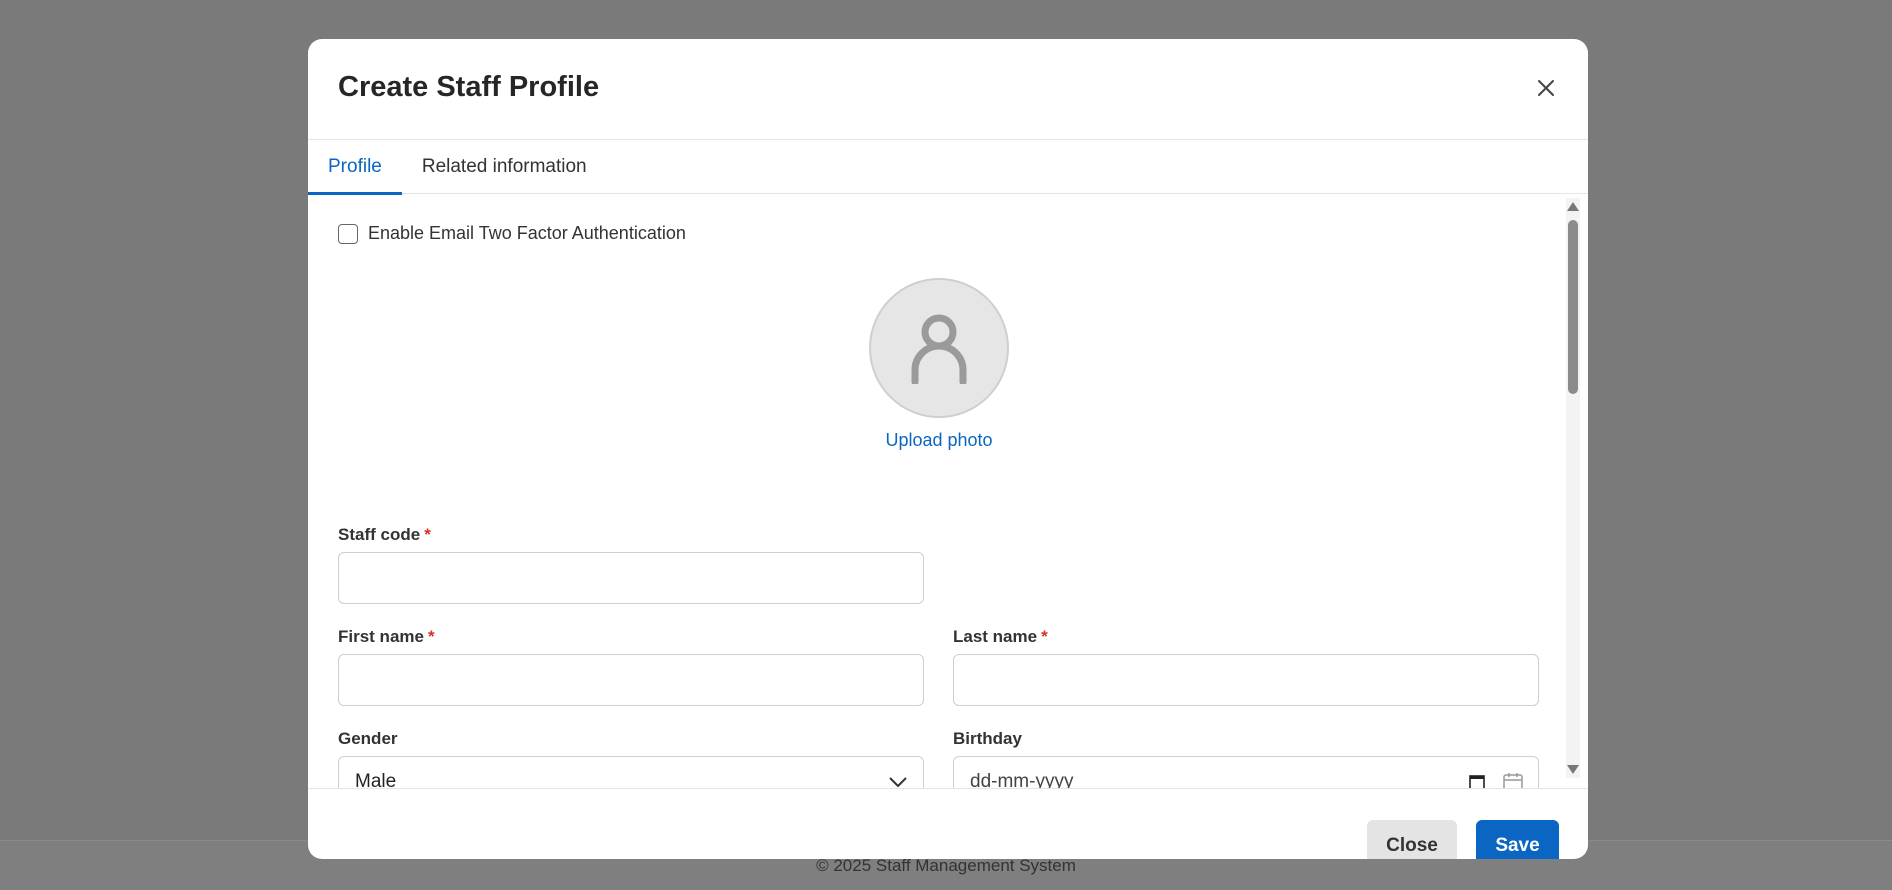 This screenshot has width=1892, height=890. What do you see at coordinates (631, 680) in the screenshot?
I see `first-name-input` at bounding box center [631, 680].